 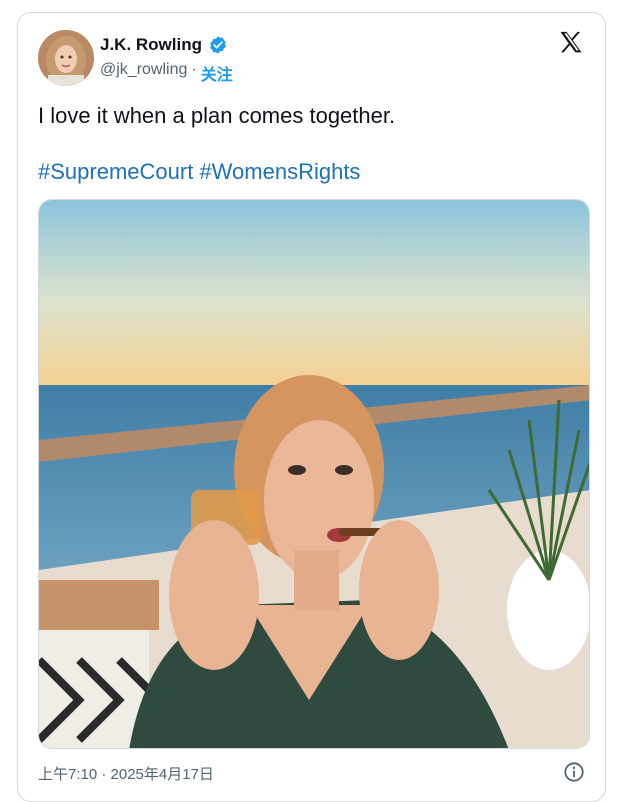 What do you see at coordinates (217, 115) in the screenshot?
I see `tweet-text: I love it when a plan comes together.` at bounding box center [217, 115].